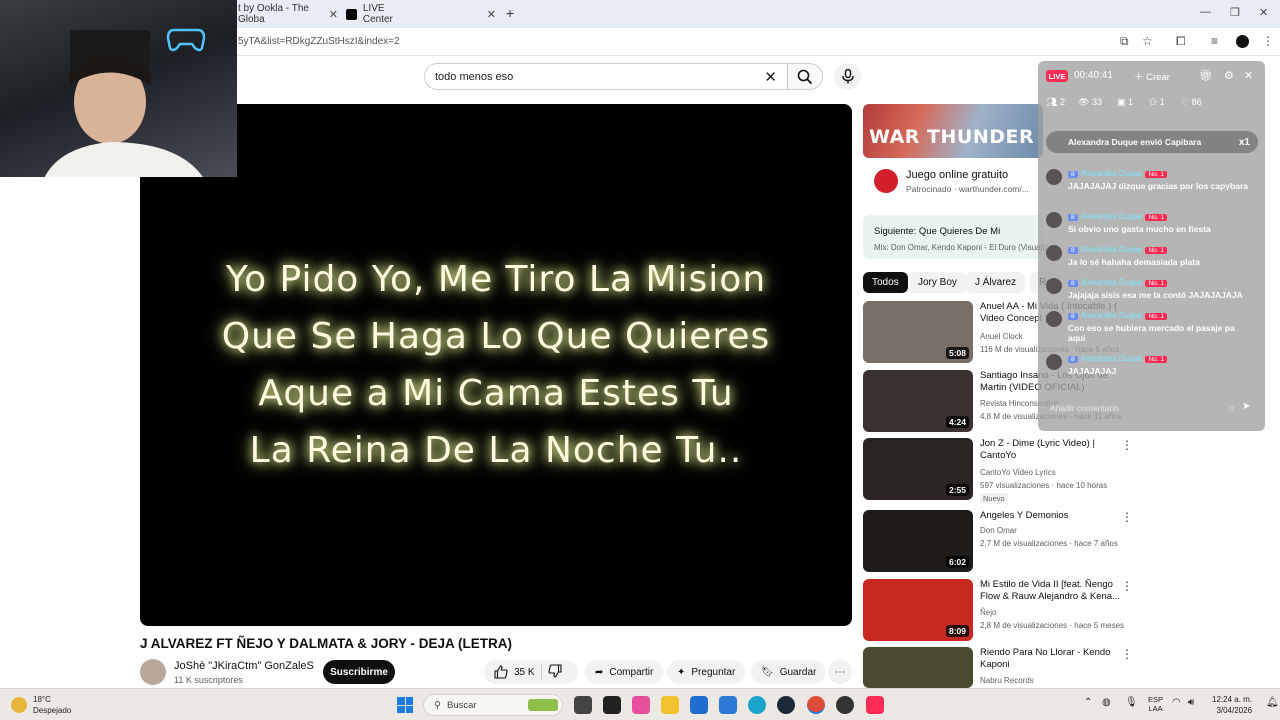  I want to click on kebab-menu-icon: ⋮, so click(1268, 41).